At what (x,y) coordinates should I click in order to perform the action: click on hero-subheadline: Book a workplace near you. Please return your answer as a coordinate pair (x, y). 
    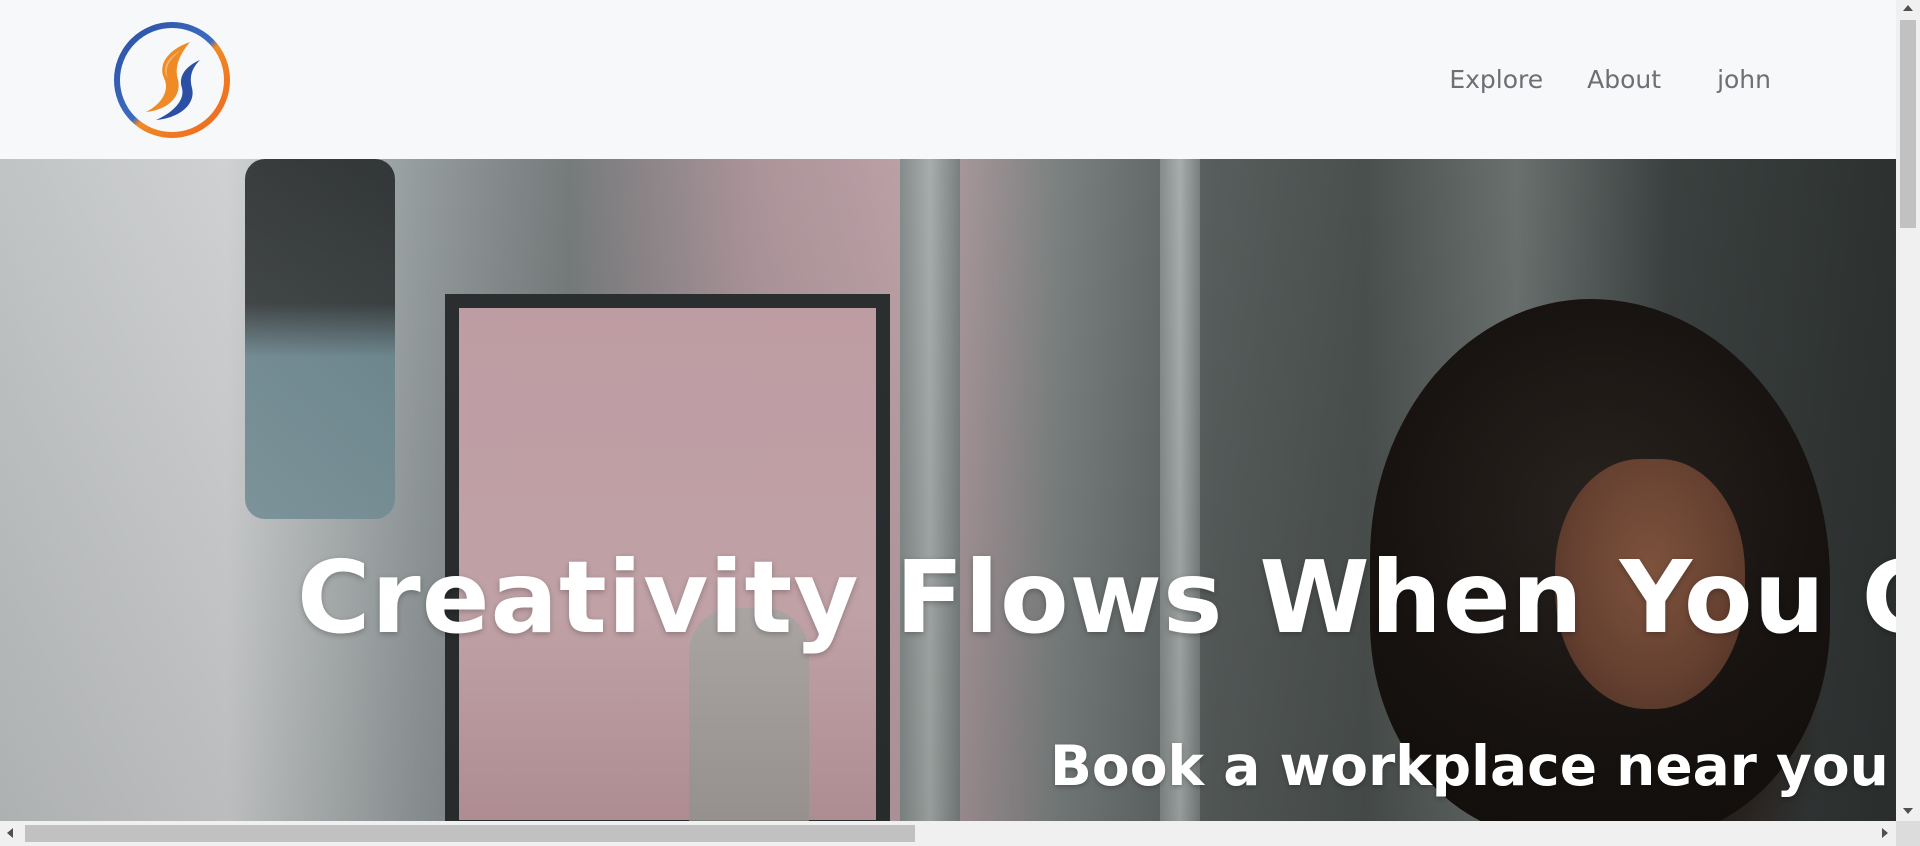
    Looking at the image, I should click on (1469, 766).